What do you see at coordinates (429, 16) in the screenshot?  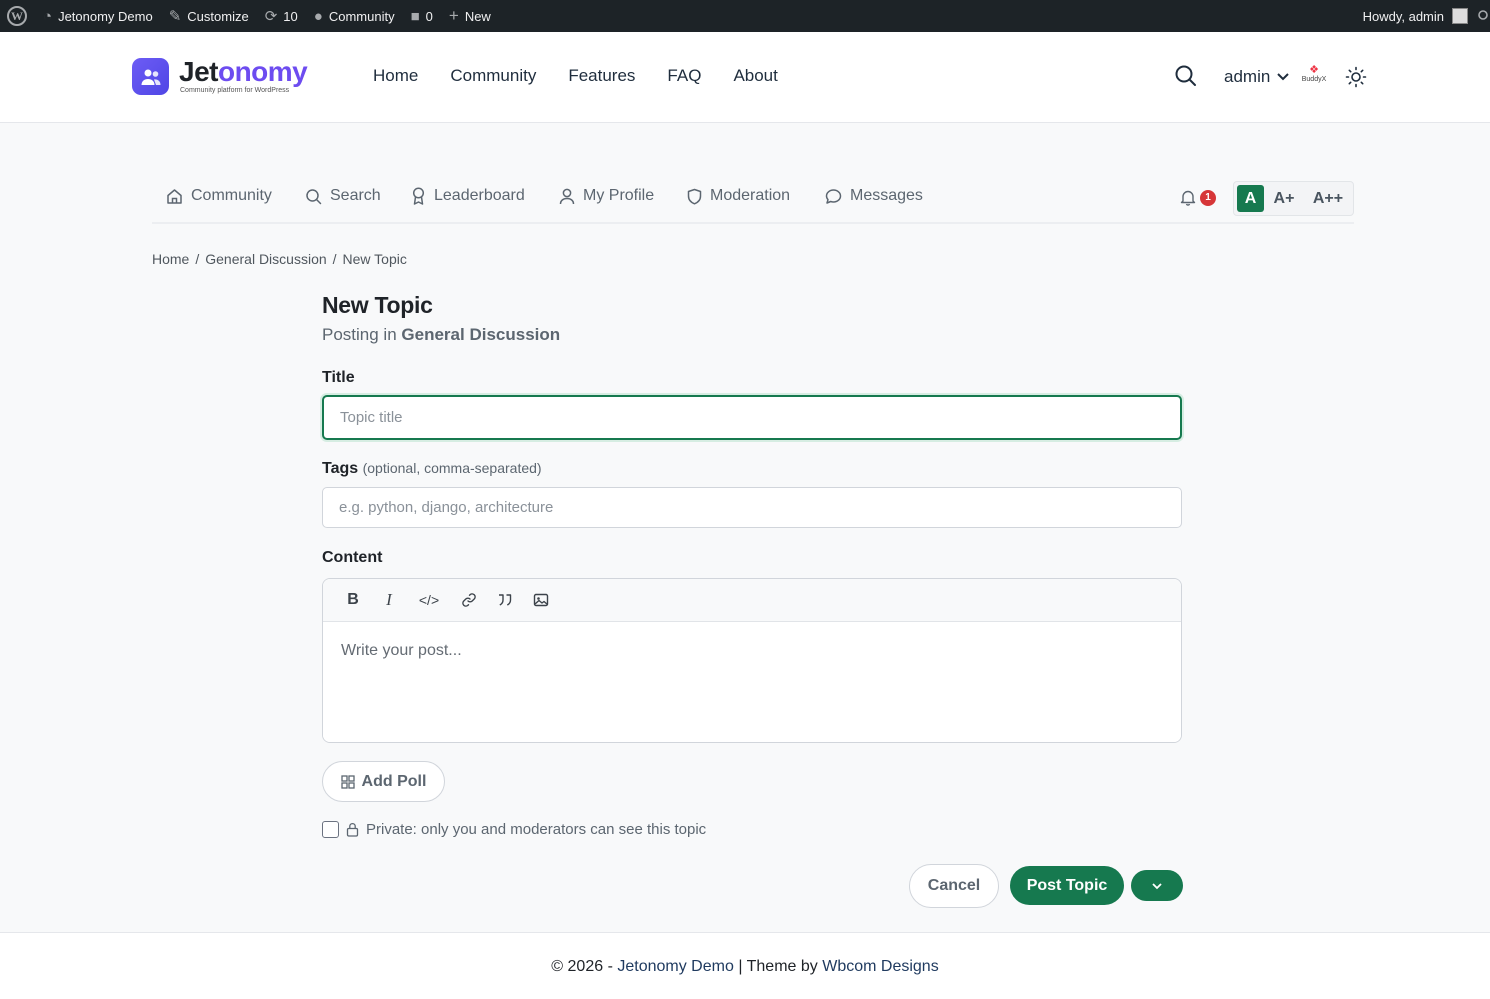 I see `comments-count: 0` at bounding box center [429, 16].